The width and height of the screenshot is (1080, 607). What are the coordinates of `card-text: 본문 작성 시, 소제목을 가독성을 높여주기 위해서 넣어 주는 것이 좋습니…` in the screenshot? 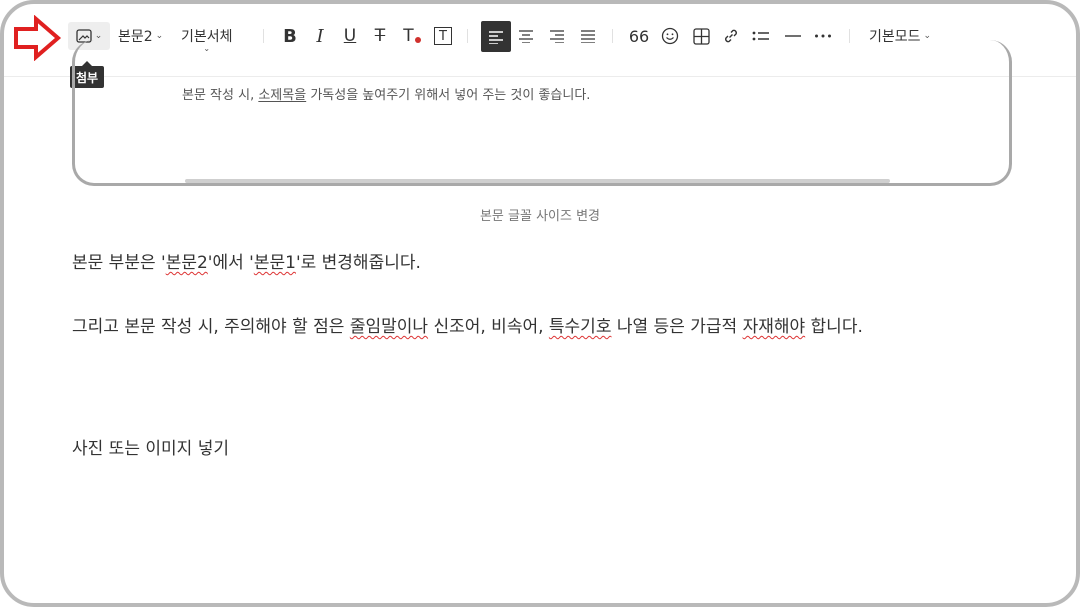 It's located at (386, 93).